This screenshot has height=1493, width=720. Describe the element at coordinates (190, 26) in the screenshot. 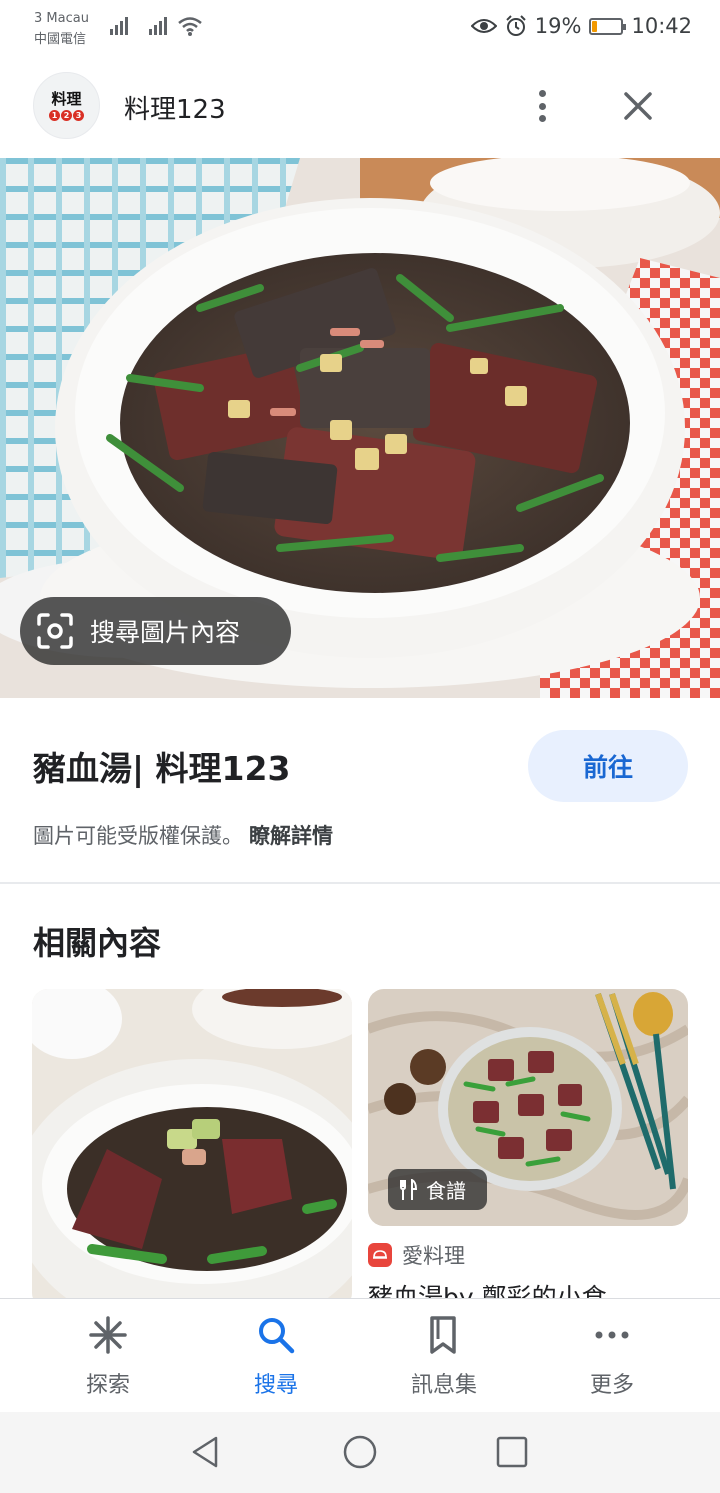

I see `wifi-icon` at that location.